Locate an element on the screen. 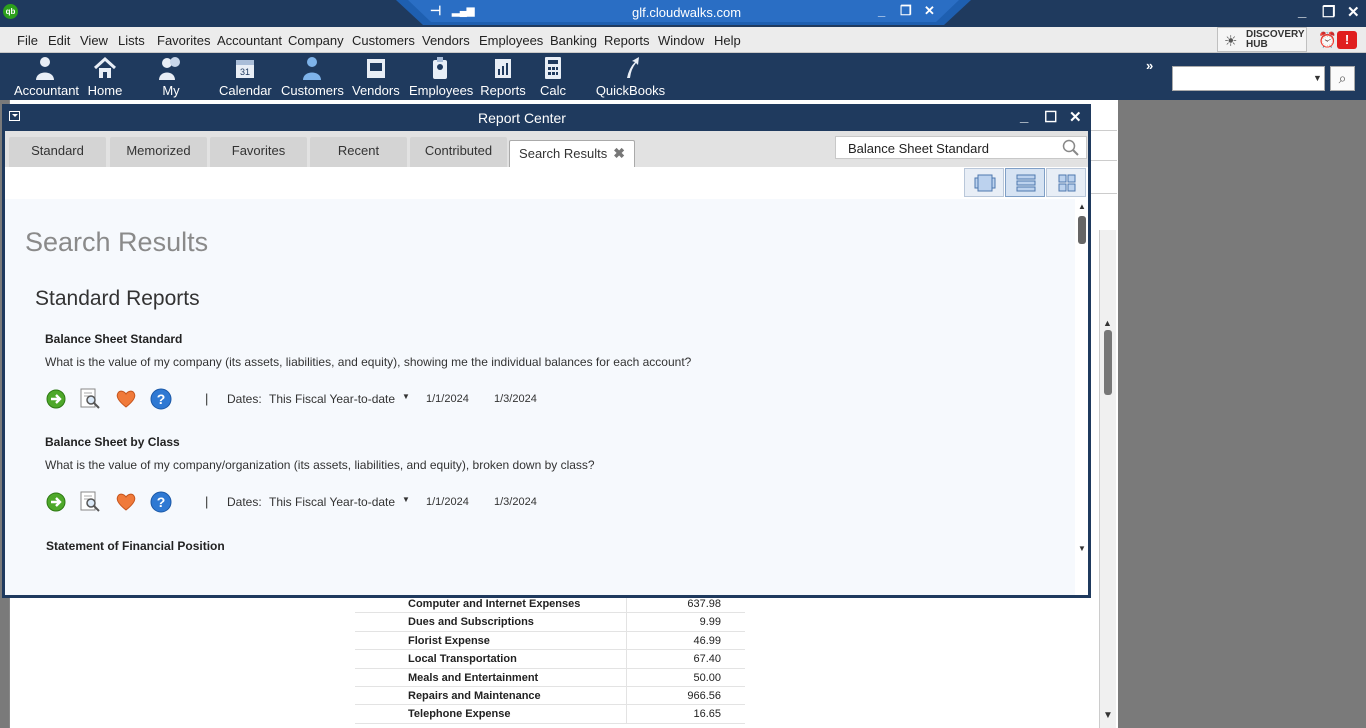  menu-window: Window is located at coordinates (681, 40).